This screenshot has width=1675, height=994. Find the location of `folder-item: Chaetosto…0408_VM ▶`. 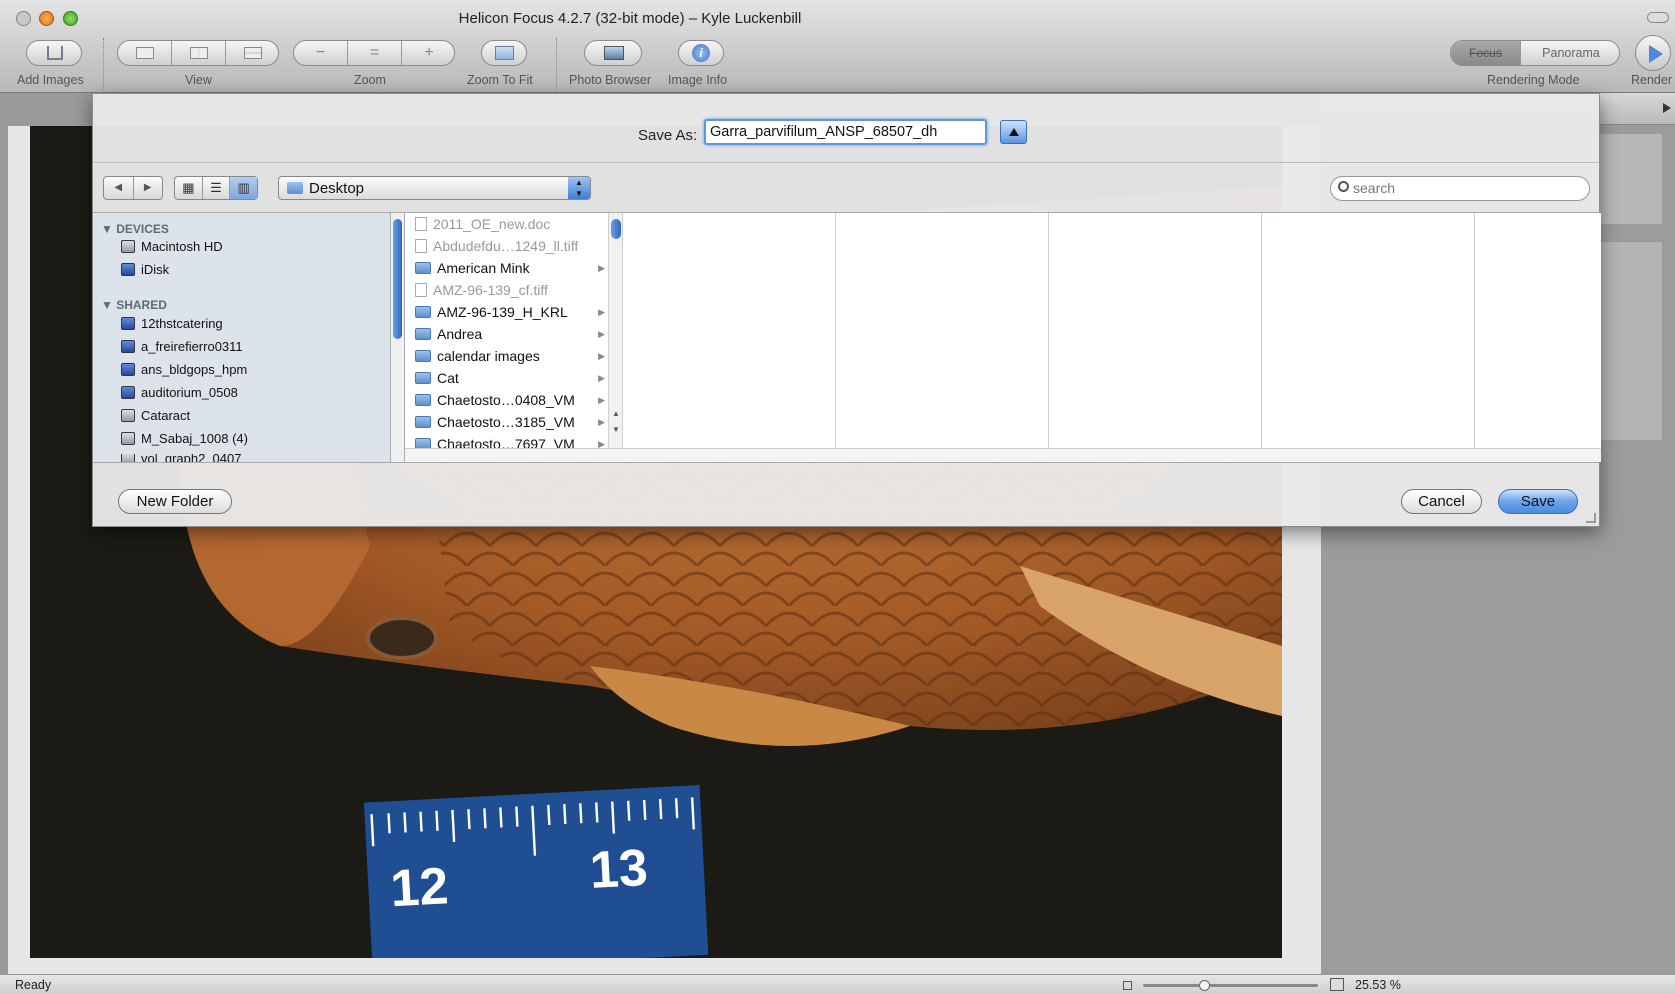

folder-item: Chaetosto…0408_VM ▶ is located at coordinates (510, 400).